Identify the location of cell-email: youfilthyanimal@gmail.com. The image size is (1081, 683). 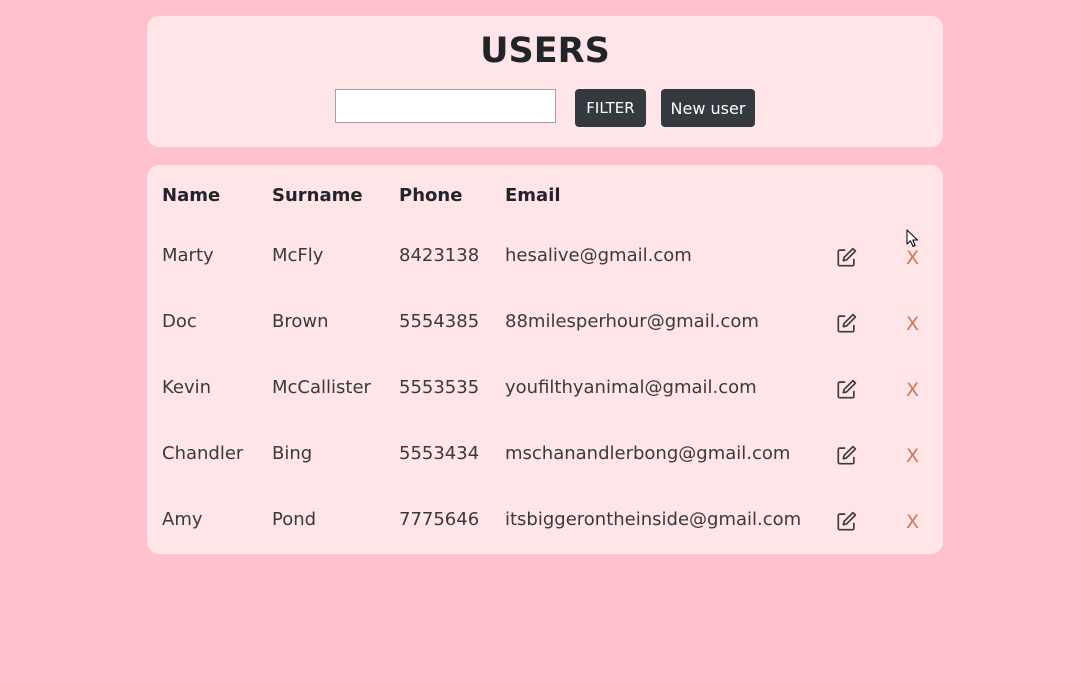
(631, 387).